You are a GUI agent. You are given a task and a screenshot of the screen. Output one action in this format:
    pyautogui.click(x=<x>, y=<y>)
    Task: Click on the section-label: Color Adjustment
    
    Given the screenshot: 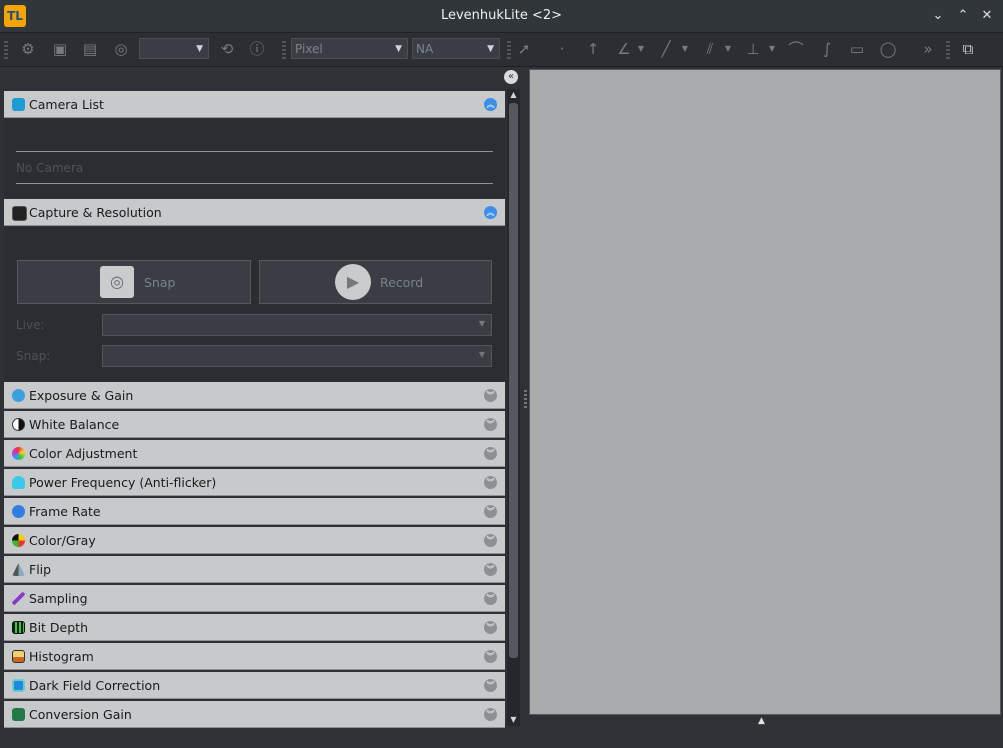 What is the action you would take?
    pyautogui.click(x=83, y=453)
    